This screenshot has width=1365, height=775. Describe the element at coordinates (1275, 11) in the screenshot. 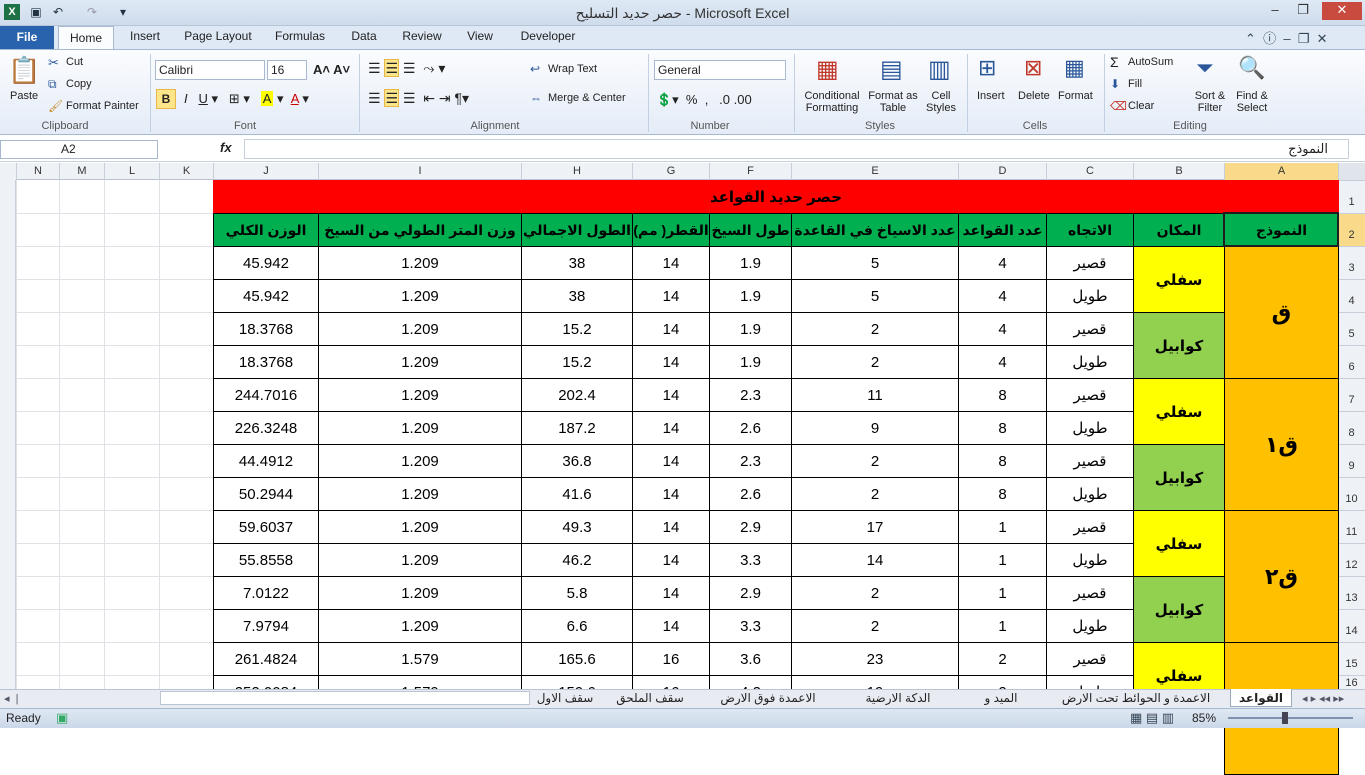

I see `minimize-icon: –` at that location.